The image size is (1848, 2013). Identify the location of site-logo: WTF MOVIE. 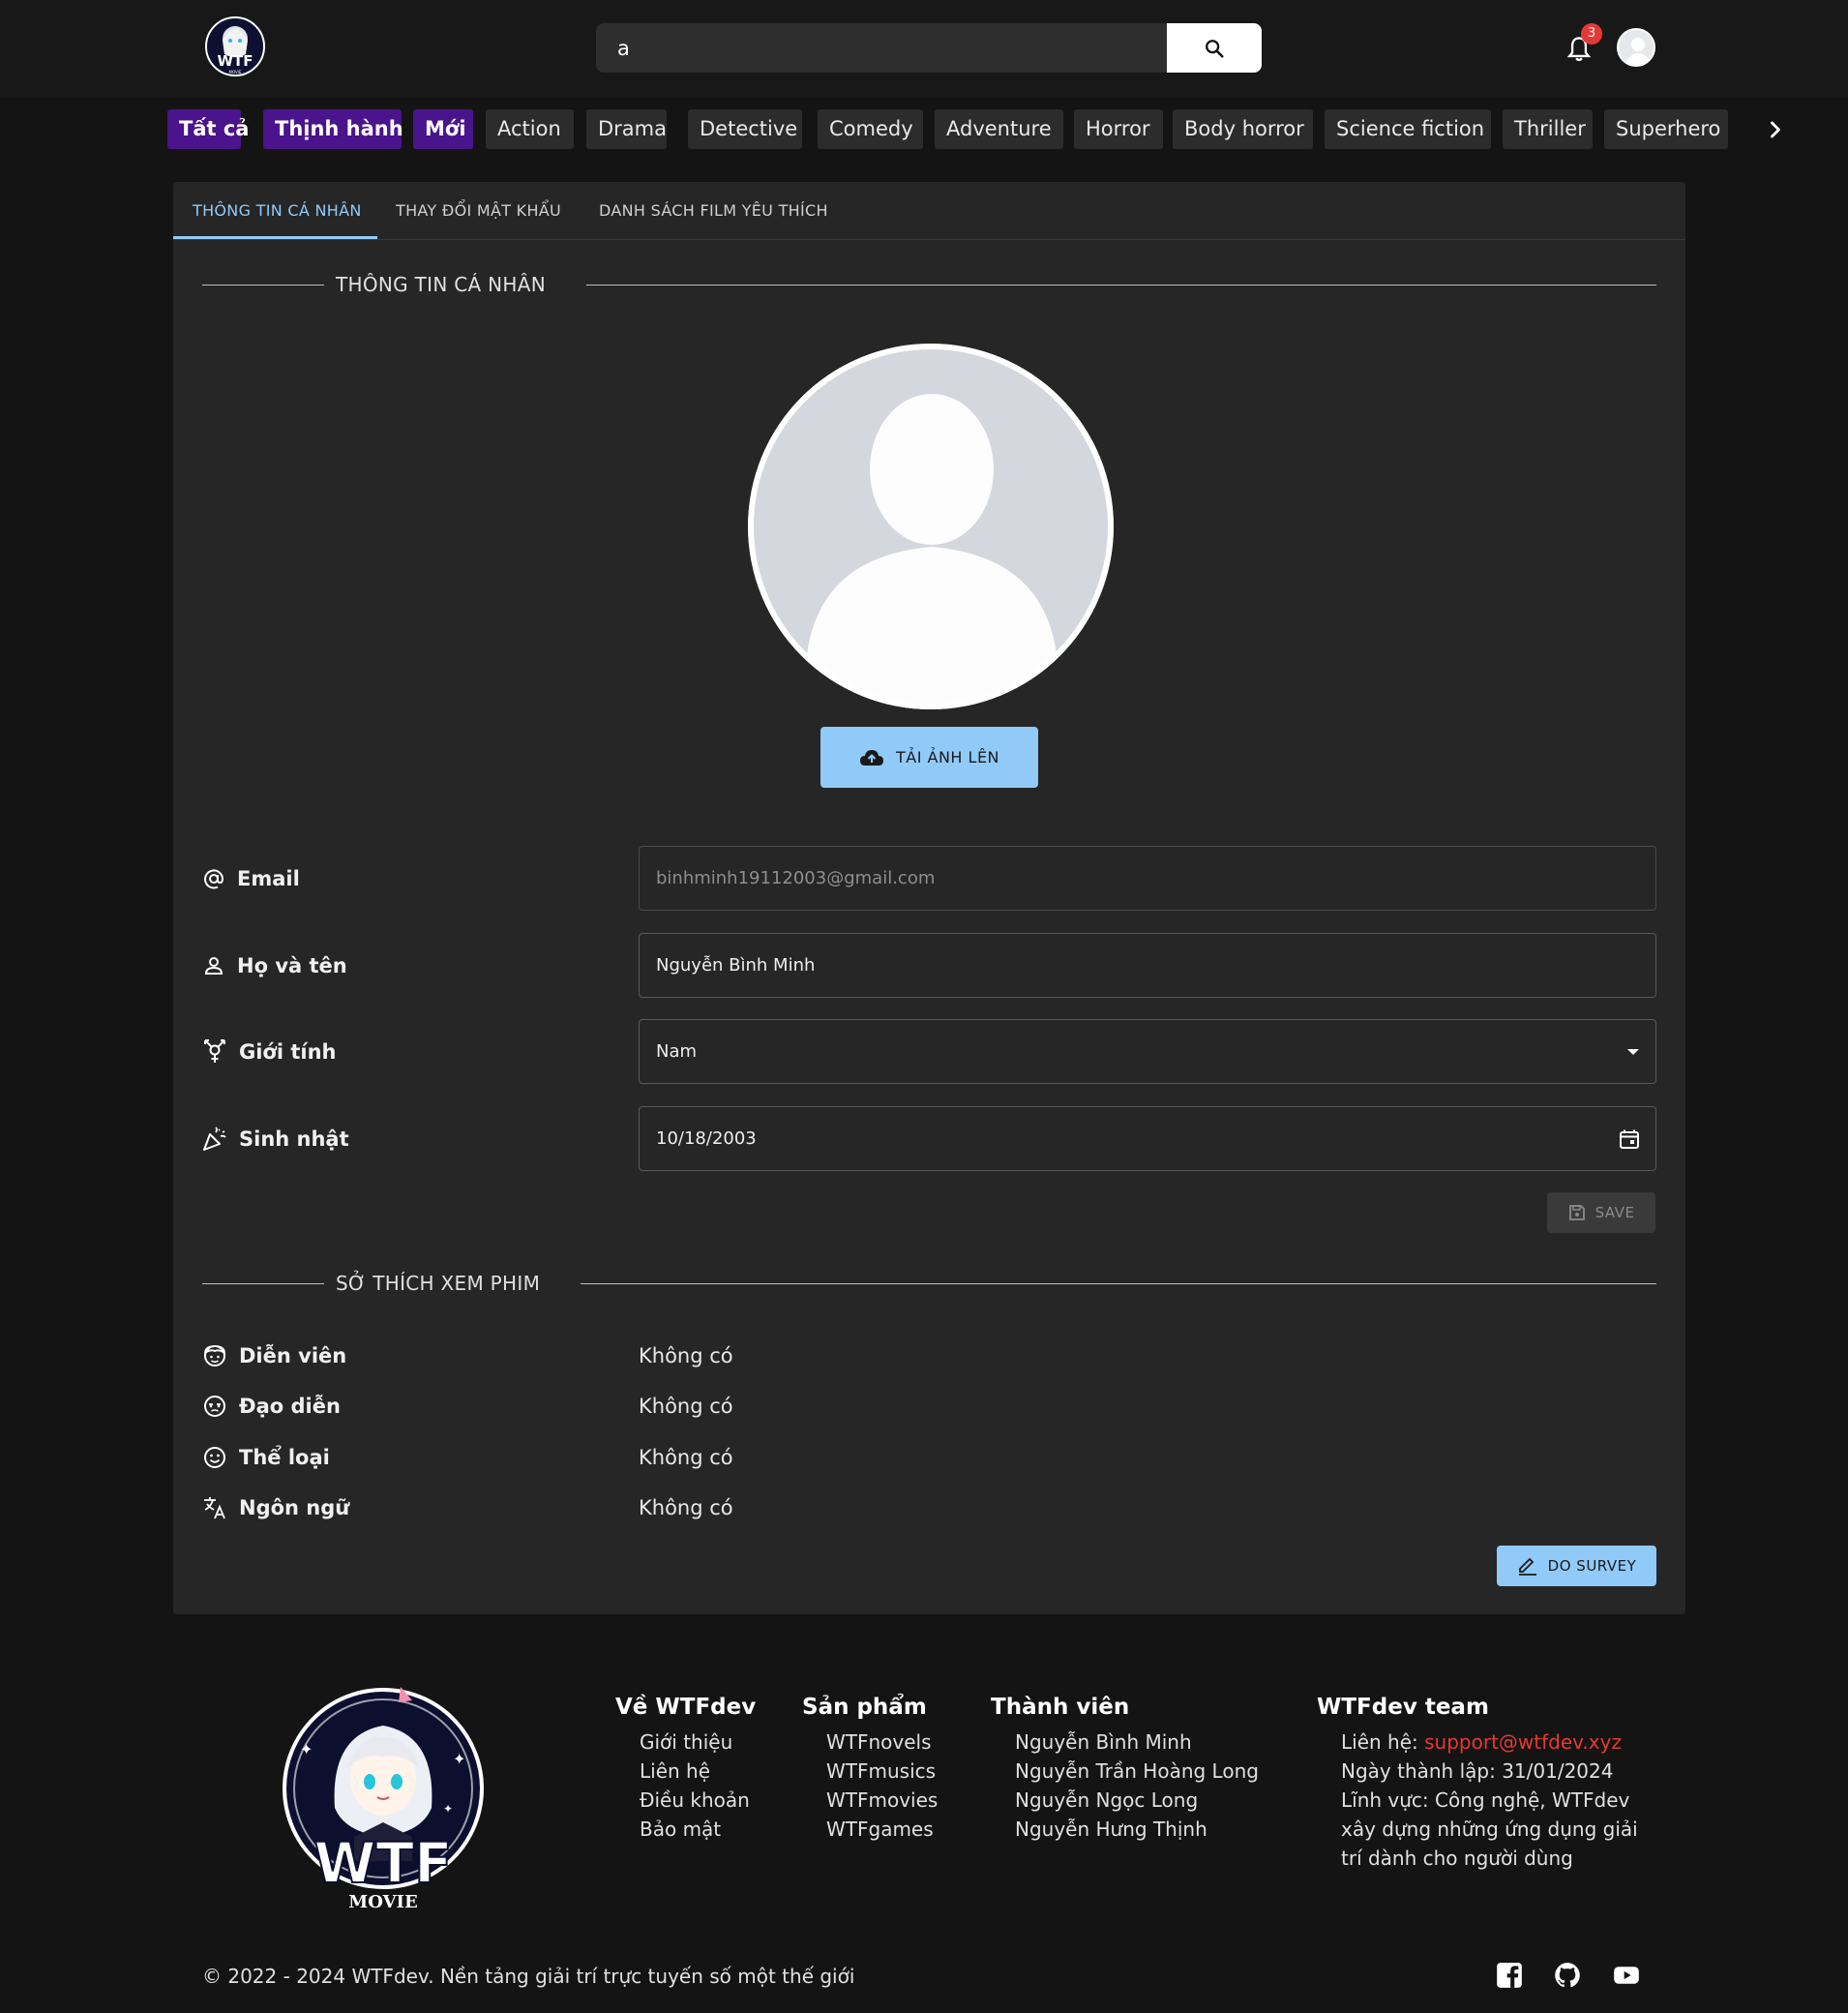
(235, 46).